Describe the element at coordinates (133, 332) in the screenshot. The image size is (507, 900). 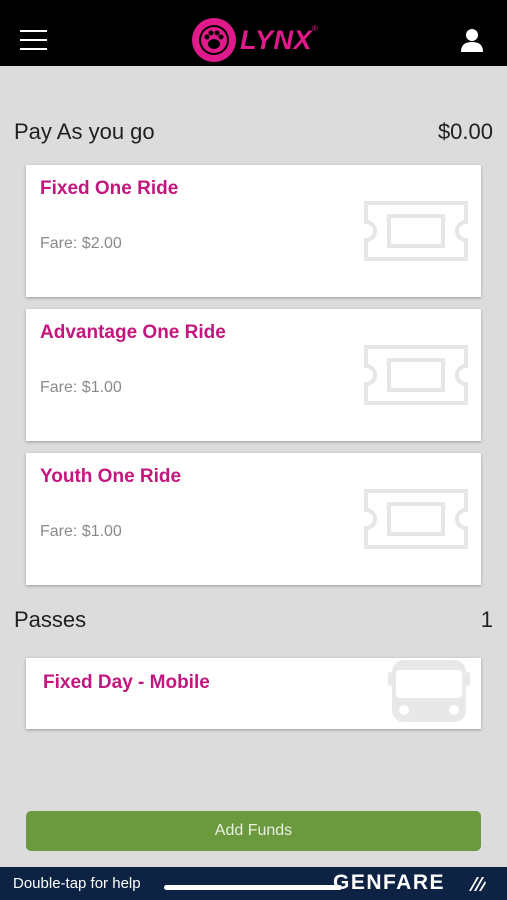
I see `fare-card-title: Advantage One Ride` at that location.